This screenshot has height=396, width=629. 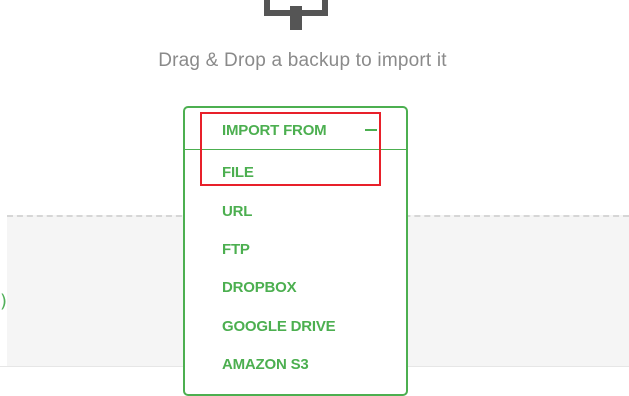 What do you see at coordinates (259, 287) in the screenshot?
I see `menu-item-dropbox: DROPBOX` at bounding box center [259, 287].